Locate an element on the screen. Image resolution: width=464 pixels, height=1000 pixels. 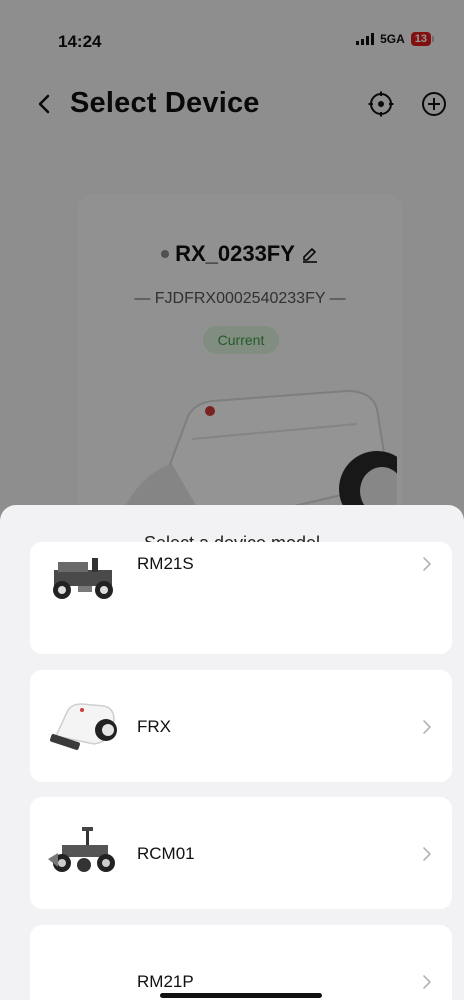
rcm01-robot-image is located at coordinates (81, 849).